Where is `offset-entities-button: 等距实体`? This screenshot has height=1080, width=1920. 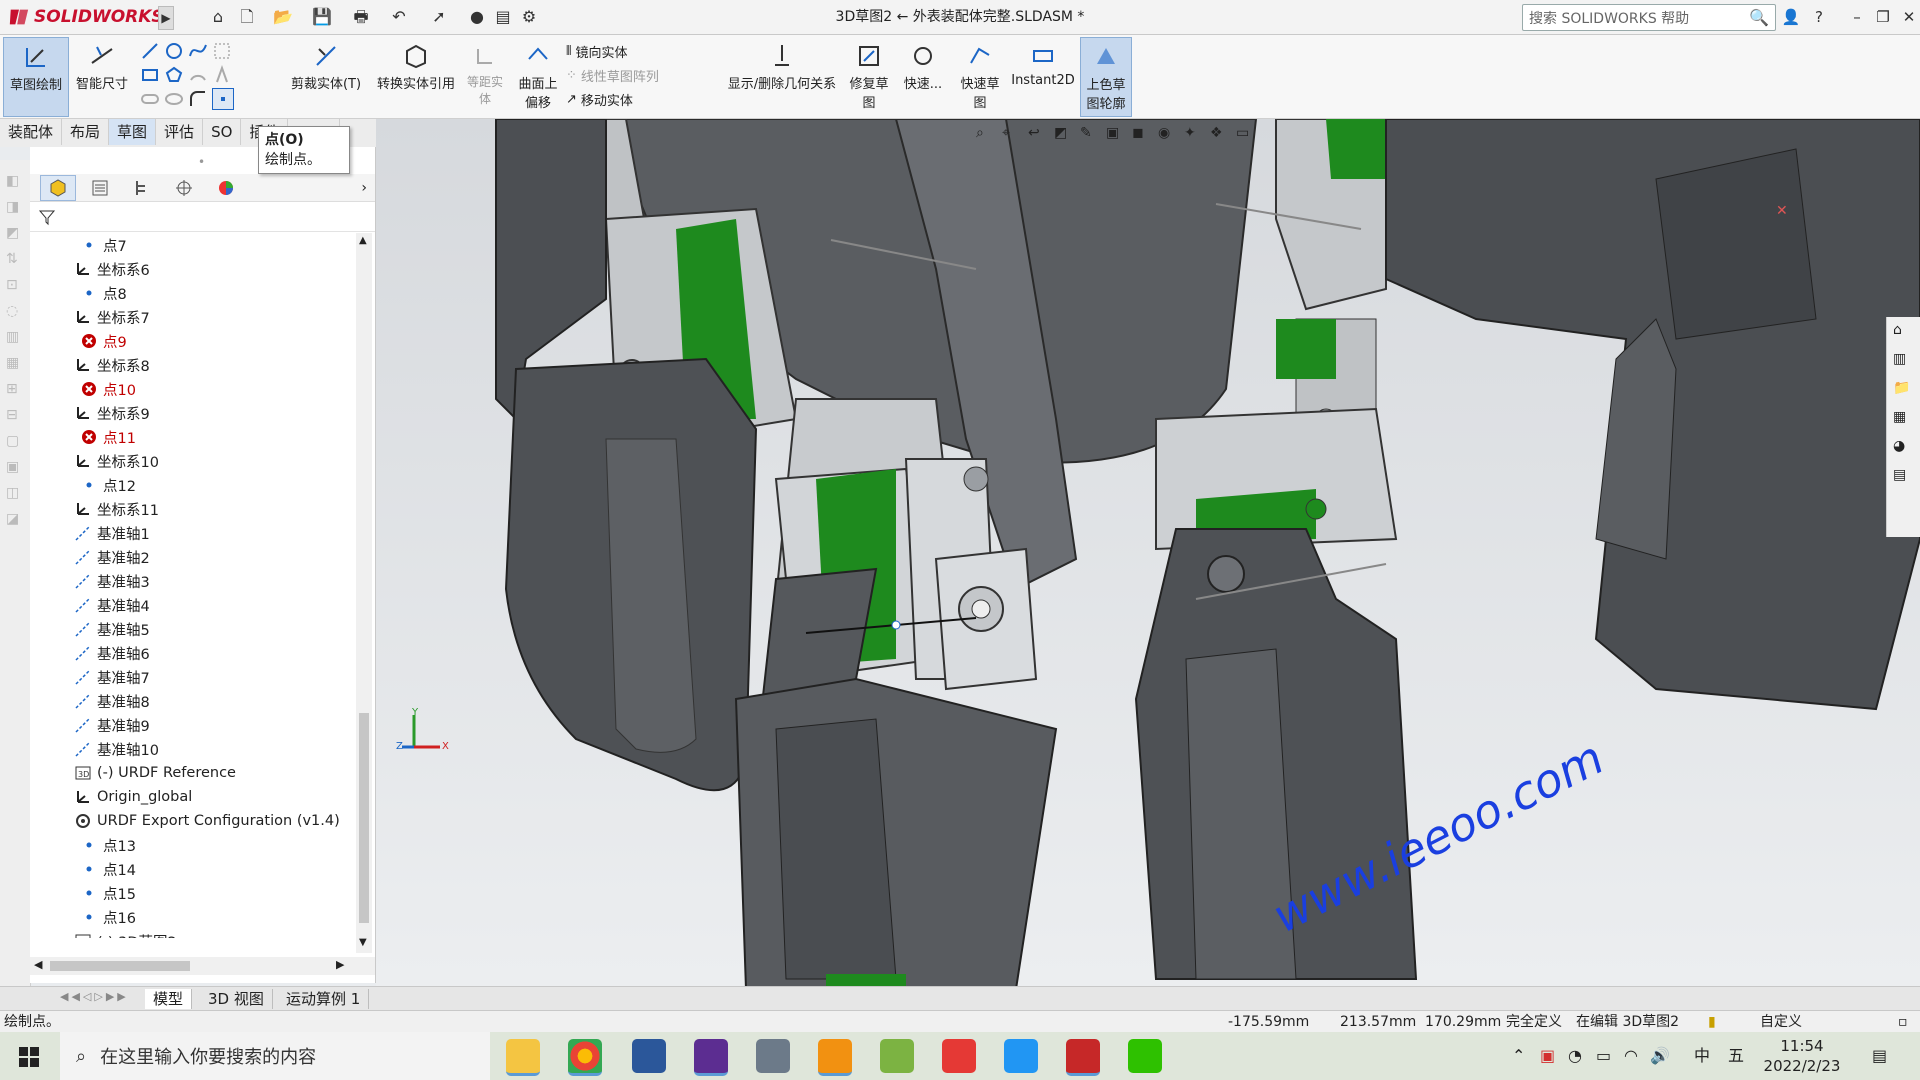 offset-entities-button: 等距实体 is located at coordinates (485, 76).